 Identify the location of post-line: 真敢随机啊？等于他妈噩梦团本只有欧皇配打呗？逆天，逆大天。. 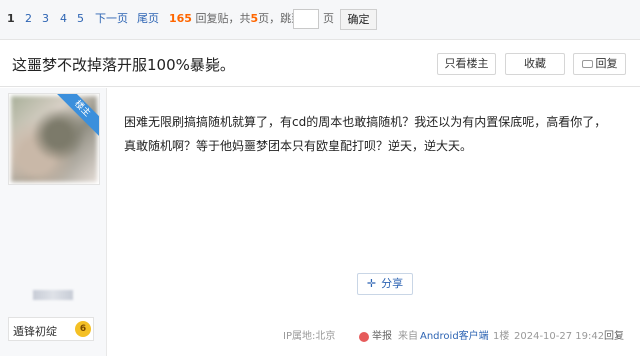
(298, 146).